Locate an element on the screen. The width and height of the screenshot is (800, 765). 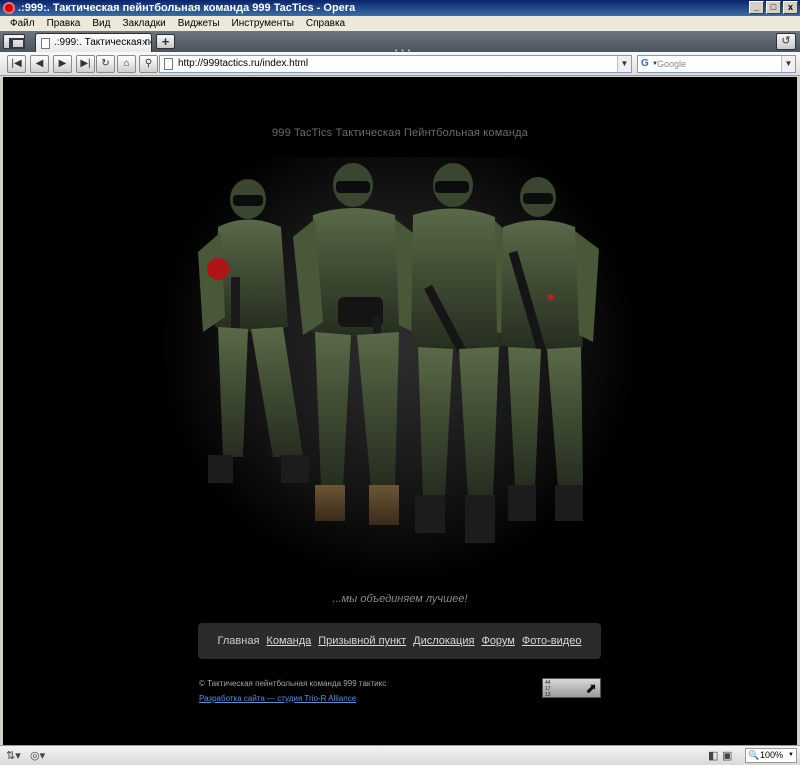
status-bar: ⇅▾ ◎▾ ◧ ▣ 🔍 100% ▼ is located at coordinates (400, 755).